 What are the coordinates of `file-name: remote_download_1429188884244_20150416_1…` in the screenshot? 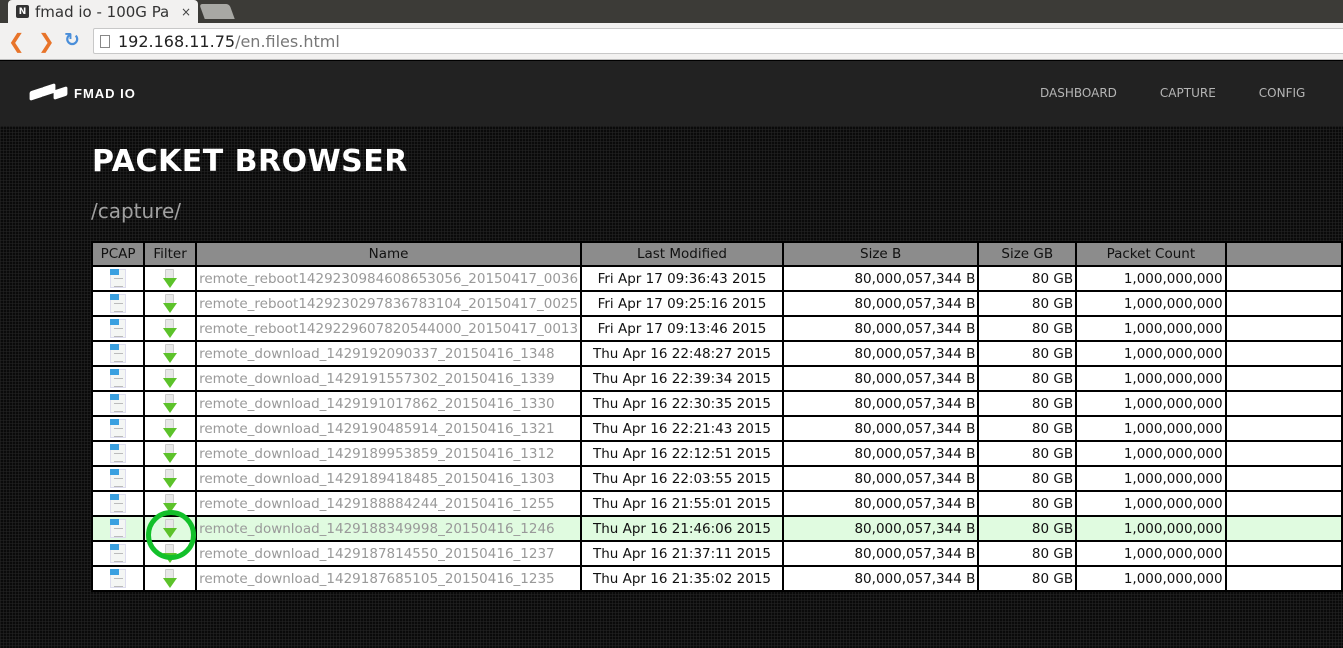 It's located at (389, 503).